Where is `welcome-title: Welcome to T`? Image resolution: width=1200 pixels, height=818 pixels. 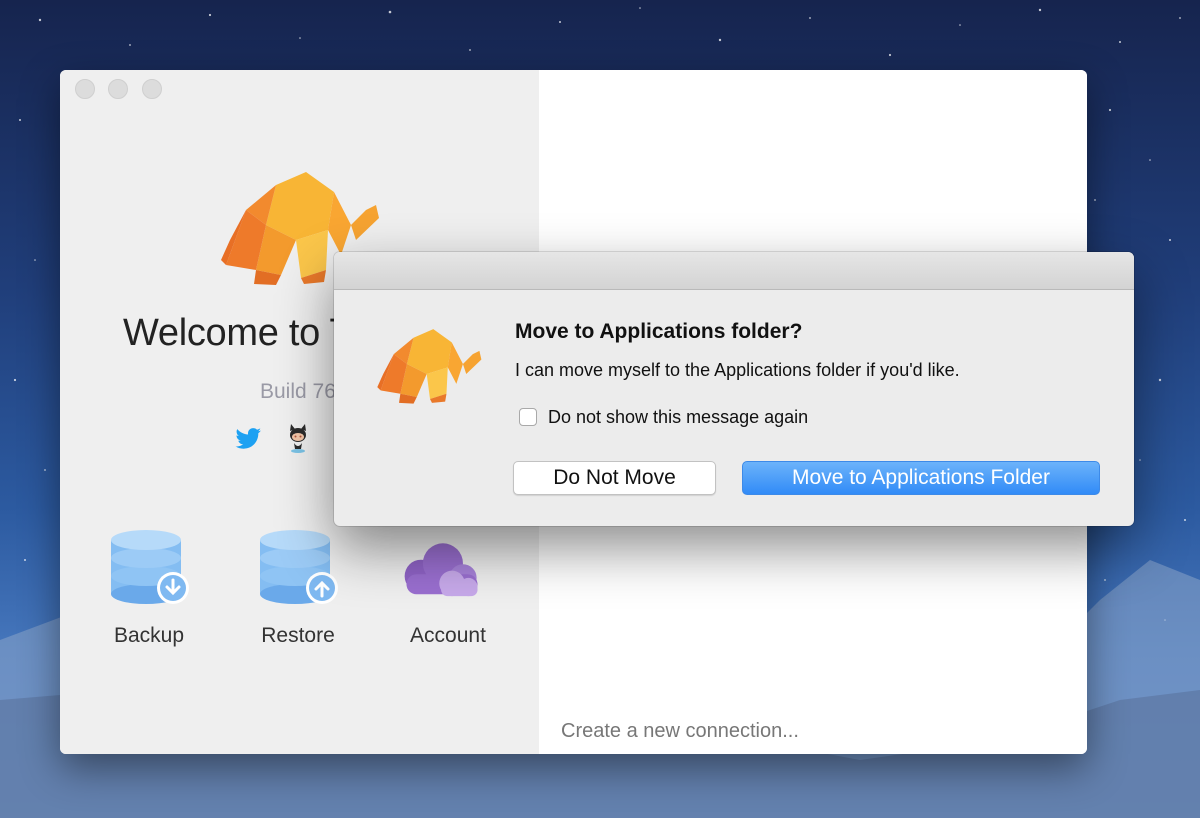 welcome-title: Welcome to T is located at coordinates (238, 333).